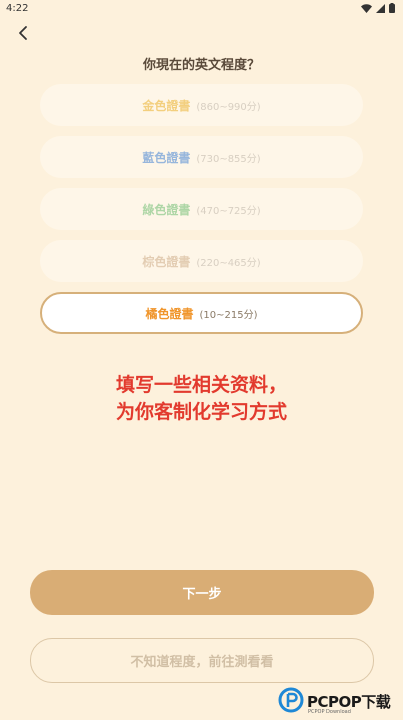 The image size is (403, 720). I want to click on option-name: 金色證書, so click(166, 105).